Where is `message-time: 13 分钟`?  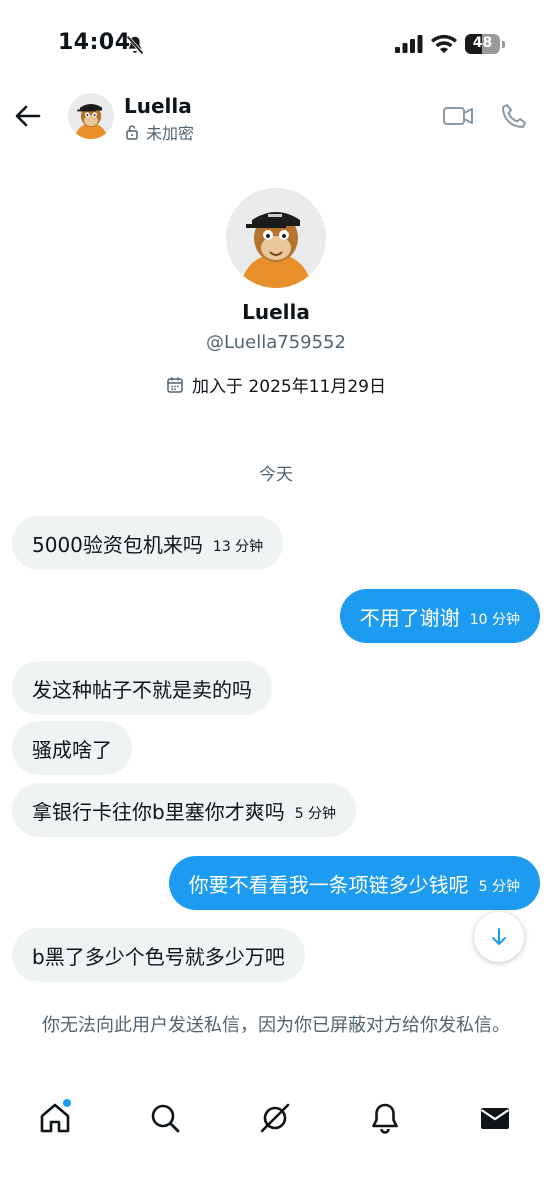
message-time: 13 分钟 is located at coordinates (238, 547).